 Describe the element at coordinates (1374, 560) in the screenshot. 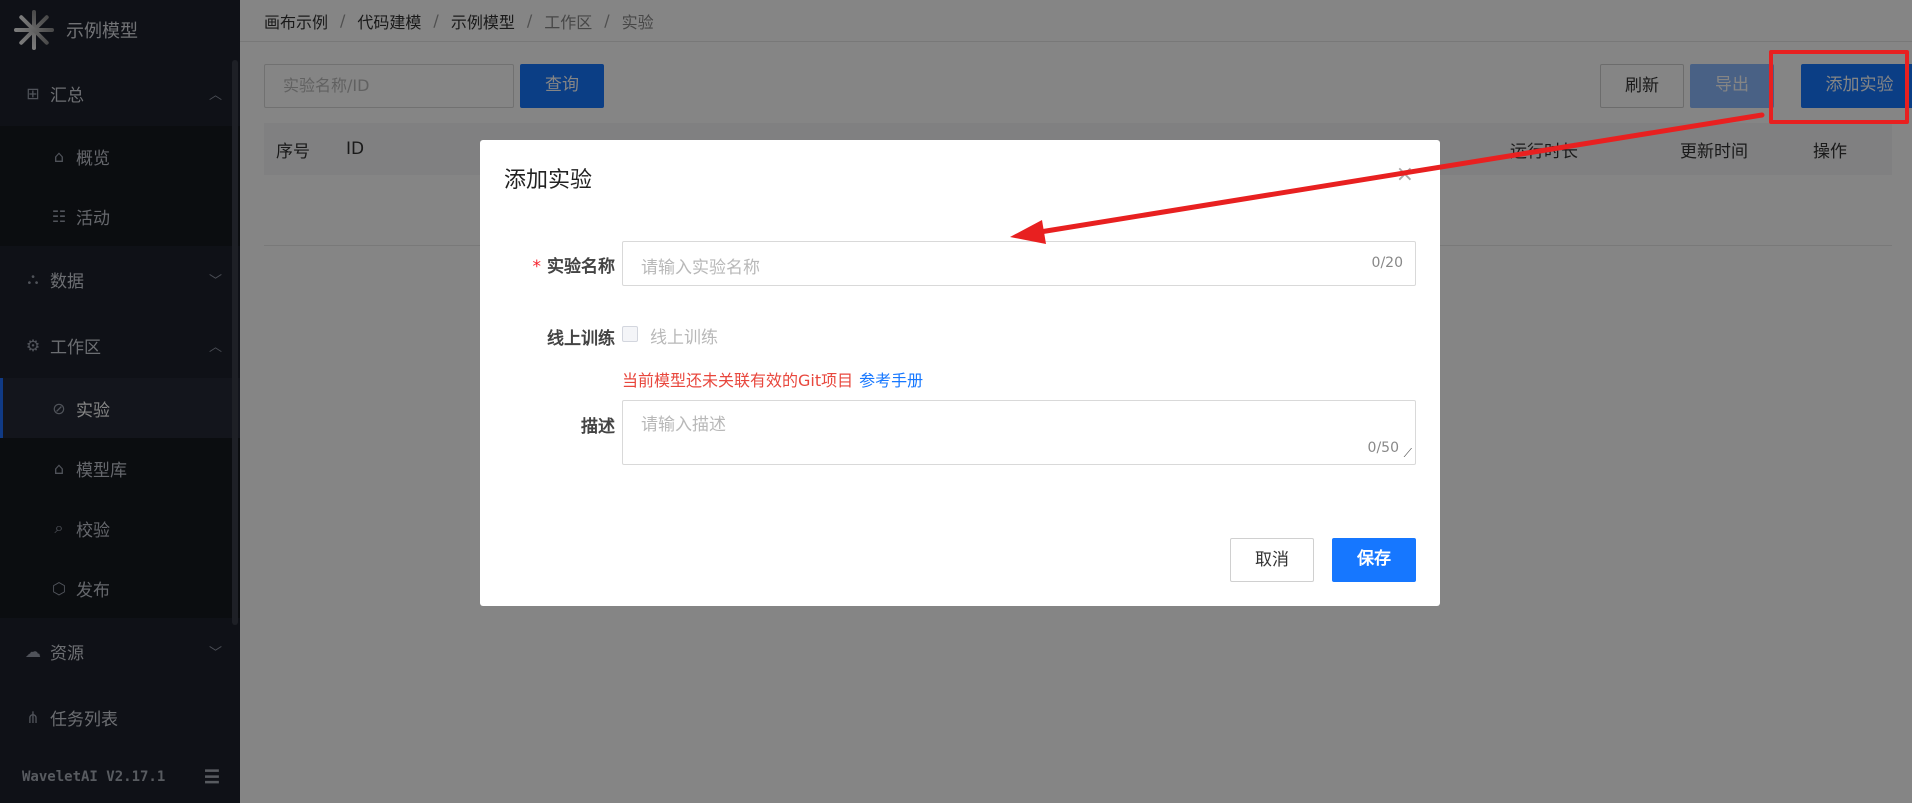

I see `save-button: 保存` at that location.